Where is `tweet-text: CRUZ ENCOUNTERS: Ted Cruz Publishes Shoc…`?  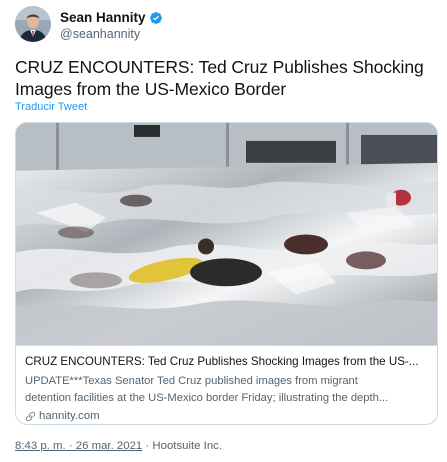 tweet-text: CRUZ ENCOUNTERS: Ted Cruz Publishes Shoc… is located at coordinates (219, 78).